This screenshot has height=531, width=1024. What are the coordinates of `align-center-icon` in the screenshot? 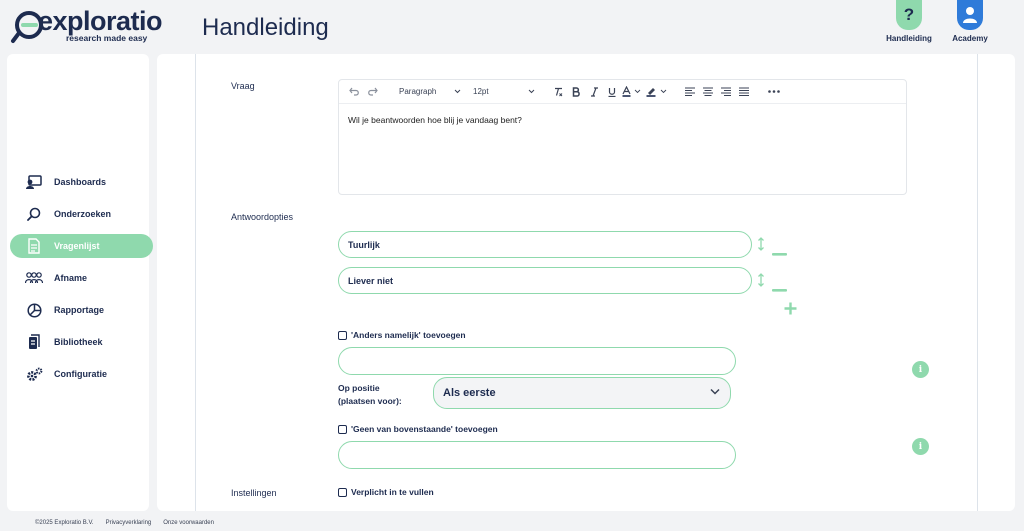 It's located at (708, 92).